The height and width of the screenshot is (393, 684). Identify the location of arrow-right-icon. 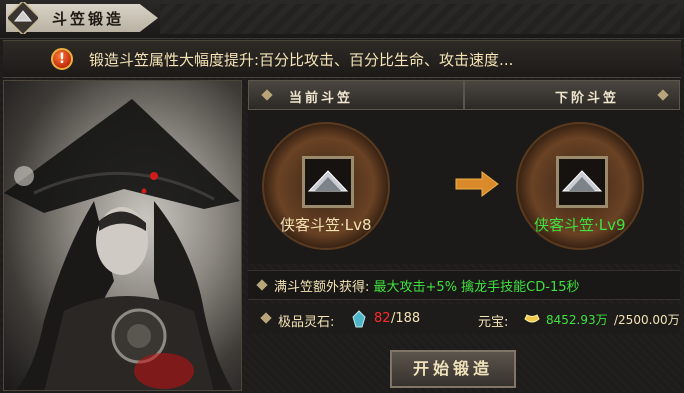
(477, 184).